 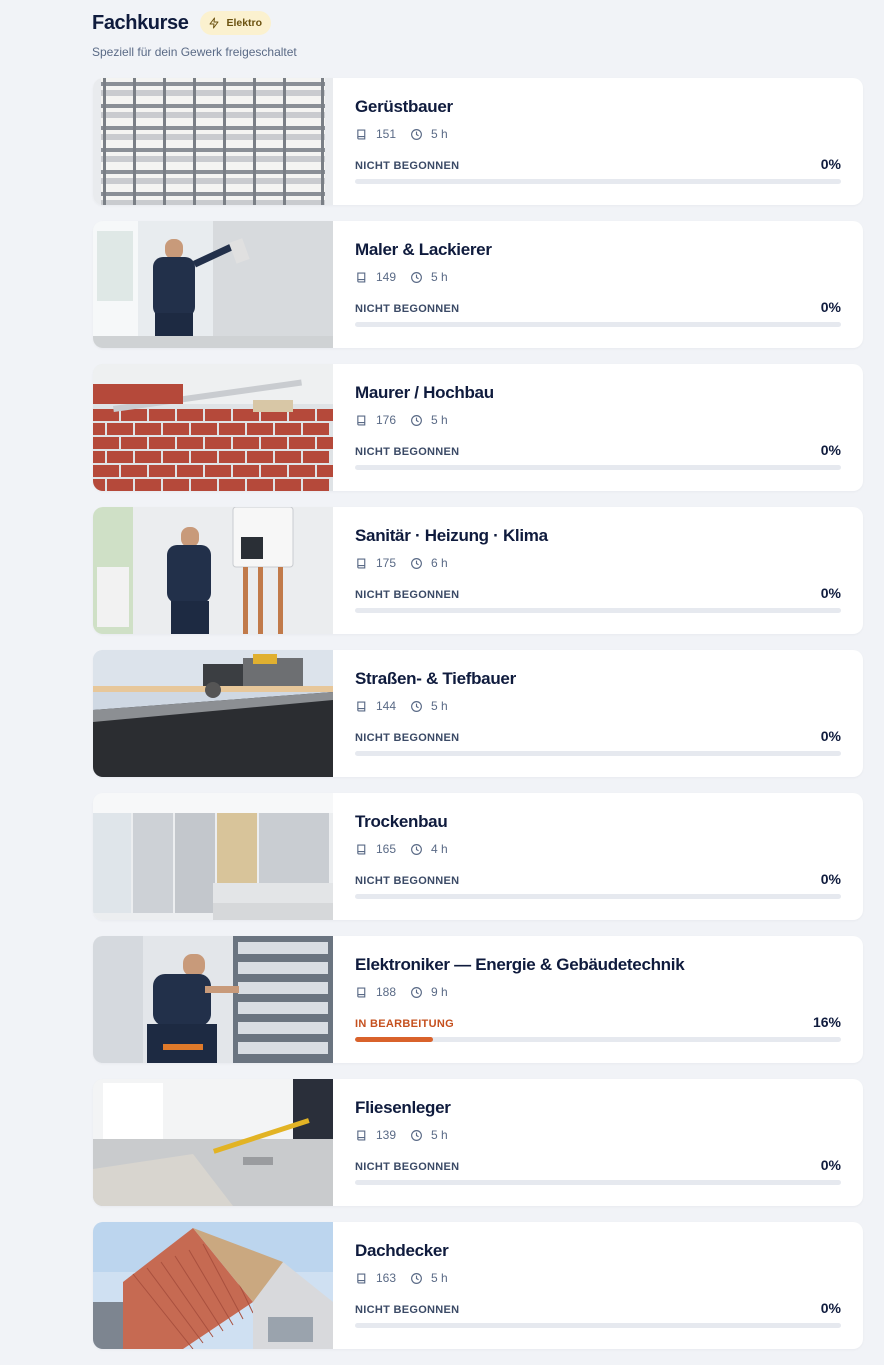 I want to click on course-title: Maler & Lackierer, so click(x=423, y=249).